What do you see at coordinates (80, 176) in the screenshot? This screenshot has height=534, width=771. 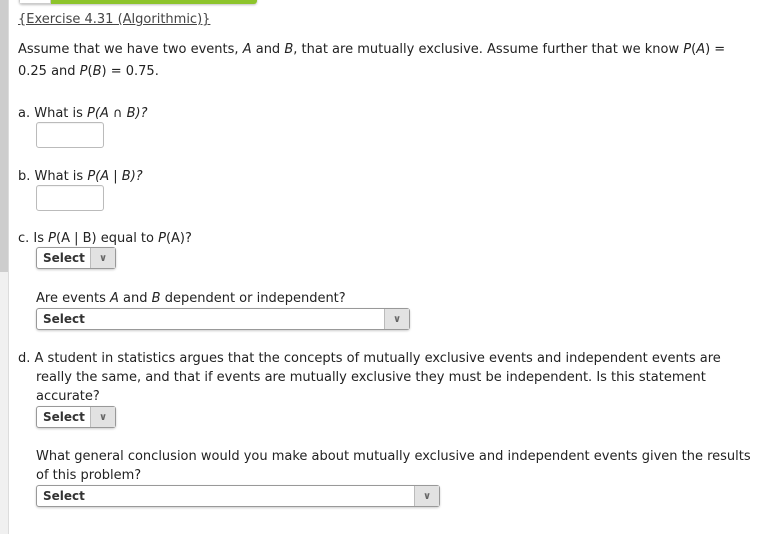 I see `question-b-label: b. What is P(A | B)?` at bounding box center [80, 176].